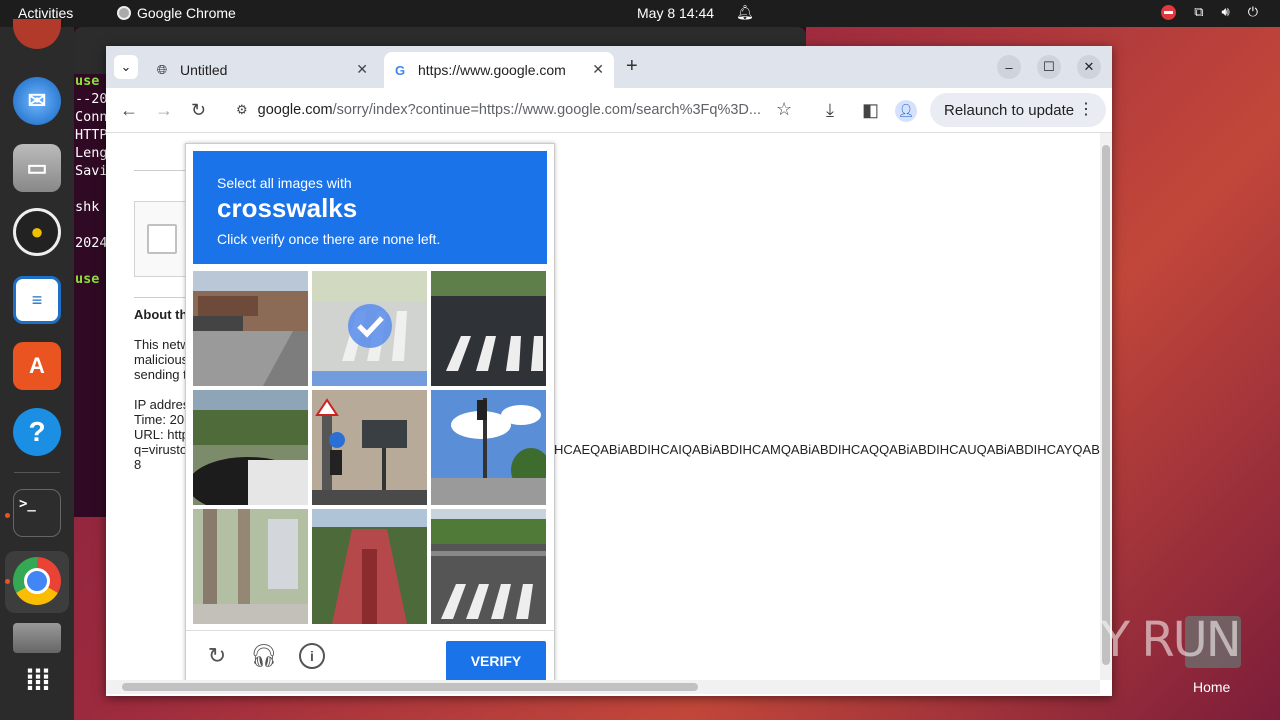 Image resolution: width=1280 pixels, height=720 pixels. Describe the element at coordinates (496, 660) in the screenshot. I see `verify-button: VERIFY` at that location.